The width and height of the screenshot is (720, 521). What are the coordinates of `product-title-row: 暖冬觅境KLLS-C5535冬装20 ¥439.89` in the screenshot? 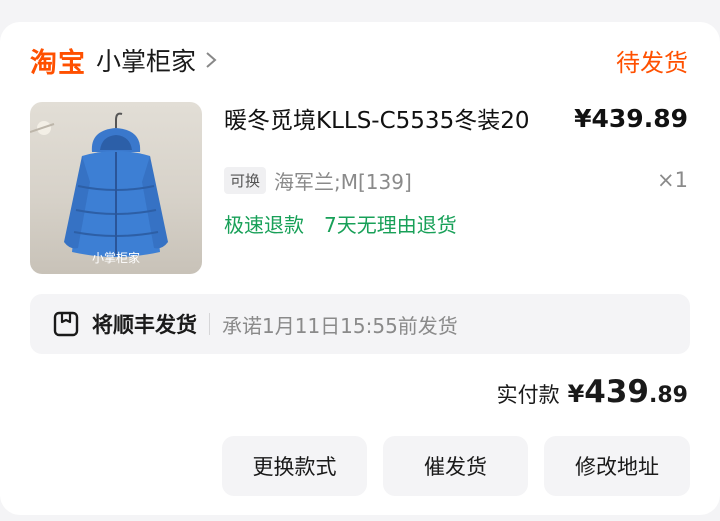 It's located at (456, 118).